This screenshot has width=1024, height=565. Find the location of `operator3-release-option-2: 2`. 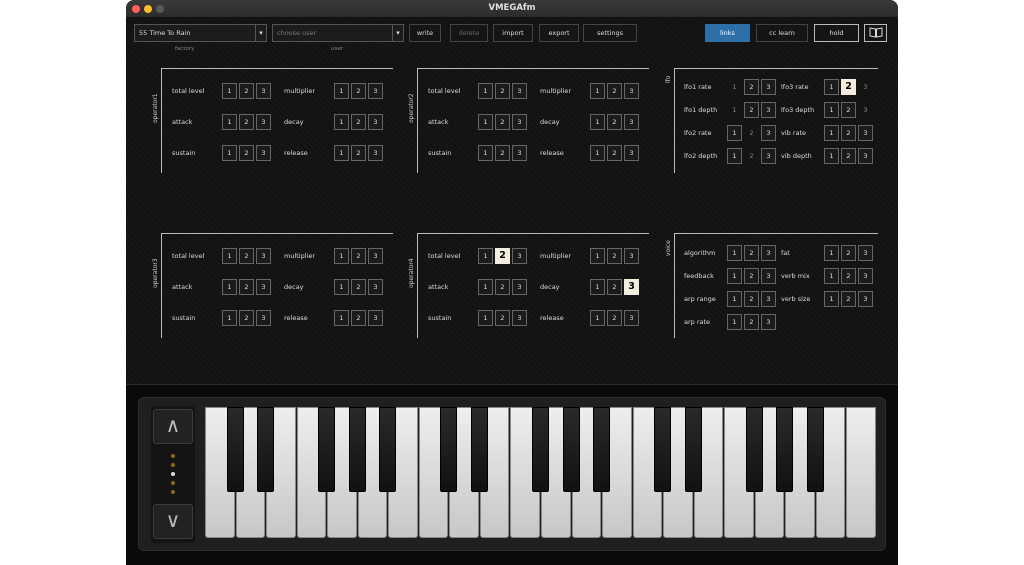

operator3-release-option-2: 2 is located at coordinates (358, 318).